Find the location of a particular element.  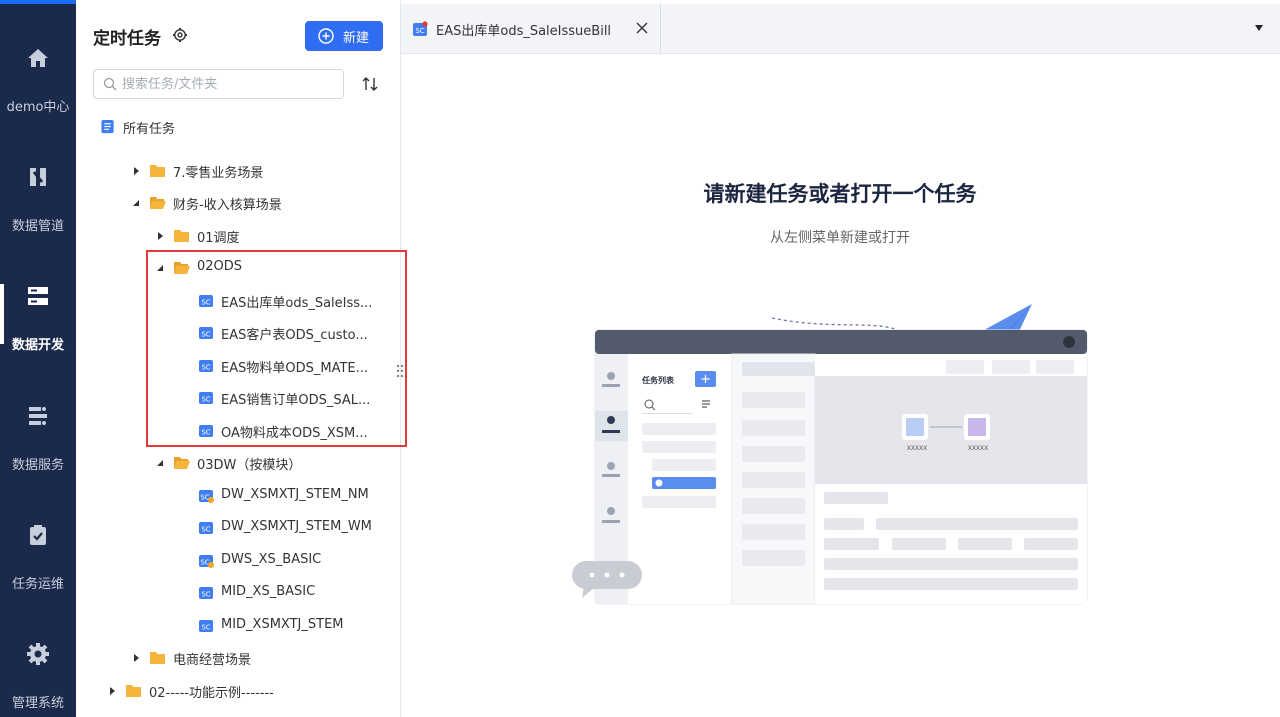

selection-highlight is located at coordinates (276, 348).